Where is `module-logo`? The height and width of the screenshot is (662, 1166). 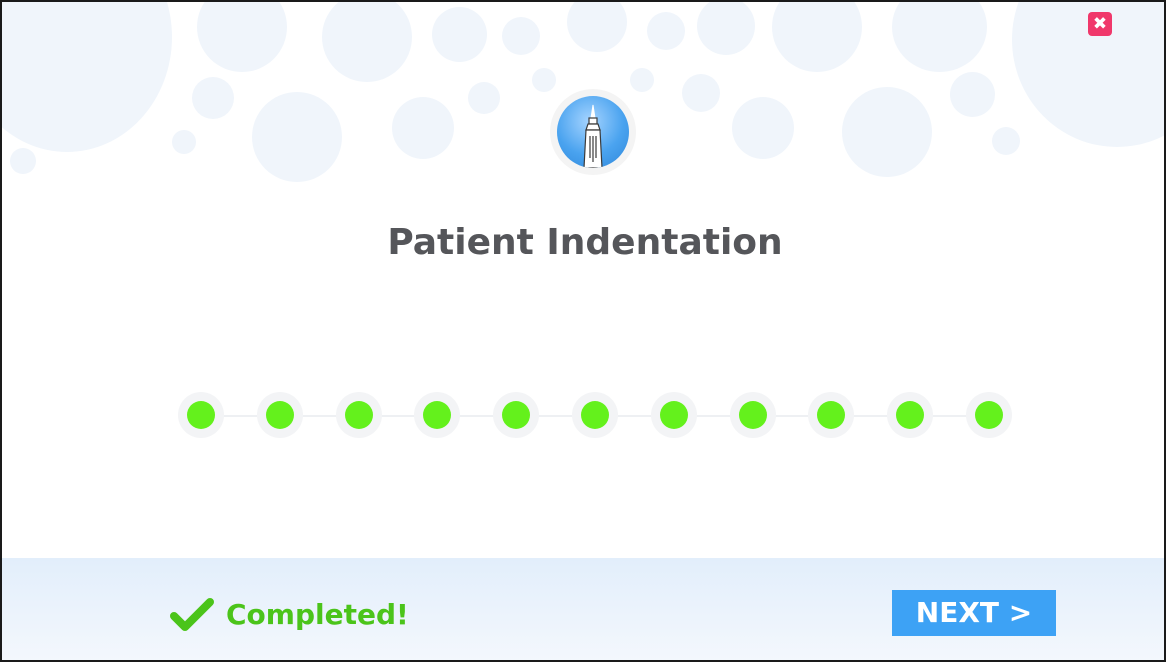 module-logo is located at coordinates (593, 132).